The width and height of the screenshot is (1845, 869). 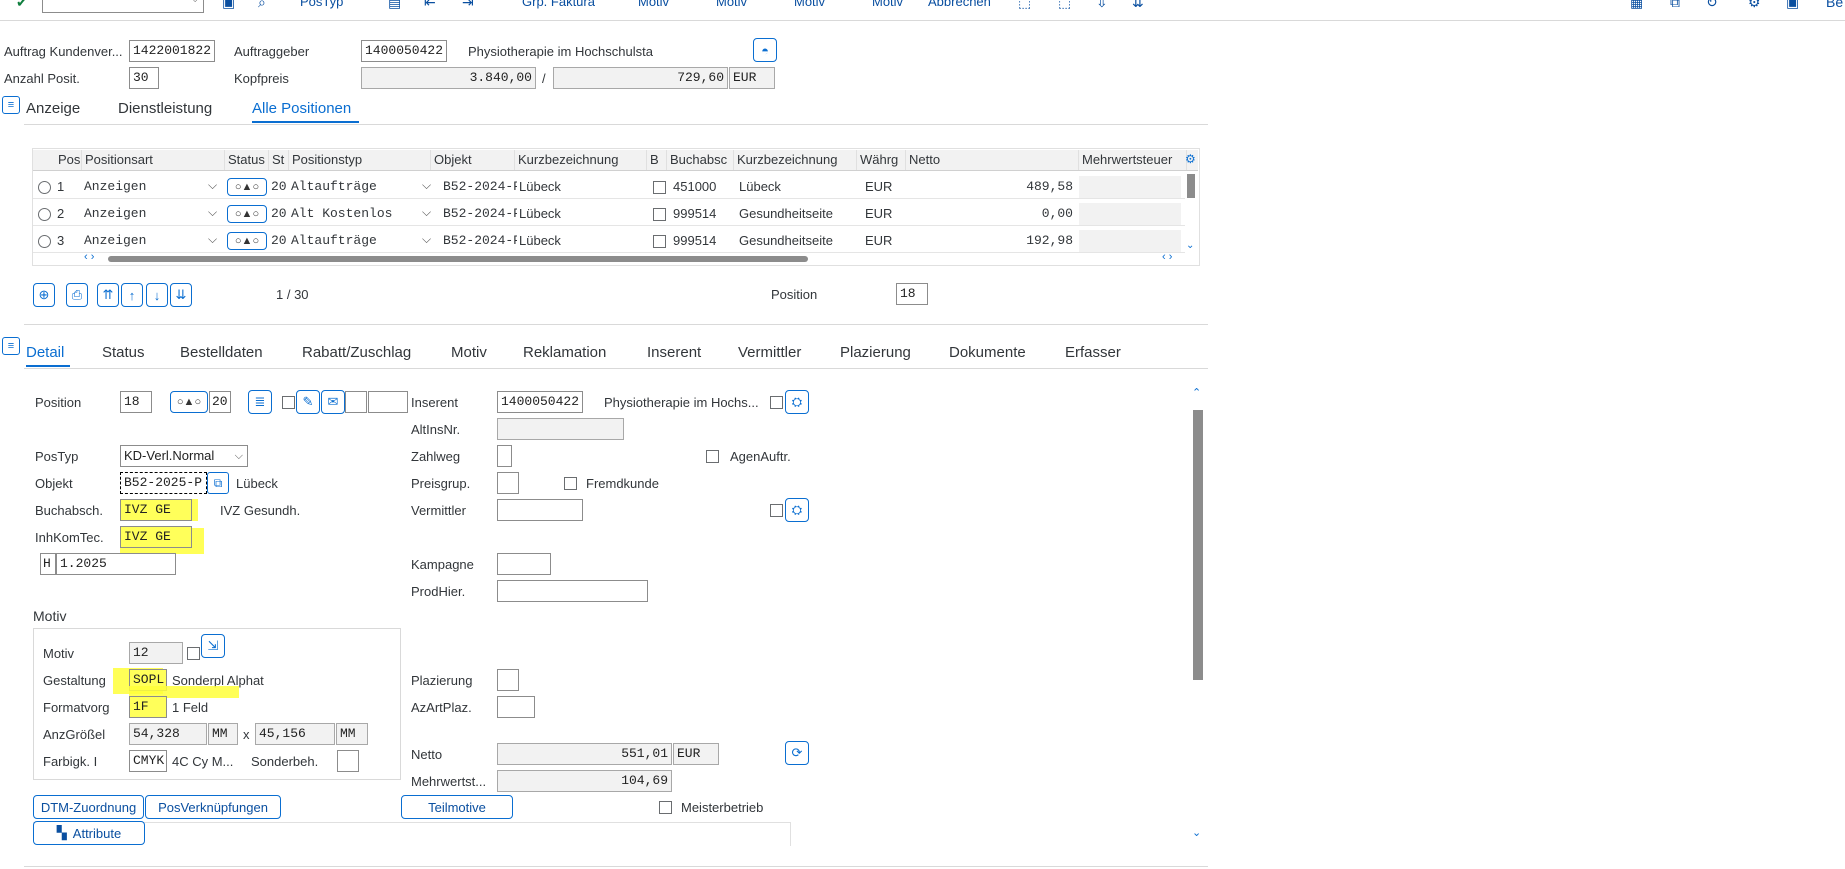 What do you see at coordinates (809, 4) in the screenshot?
I see `toolbar-motiv-button-3: Motiv` at bounding box center [809, 4].